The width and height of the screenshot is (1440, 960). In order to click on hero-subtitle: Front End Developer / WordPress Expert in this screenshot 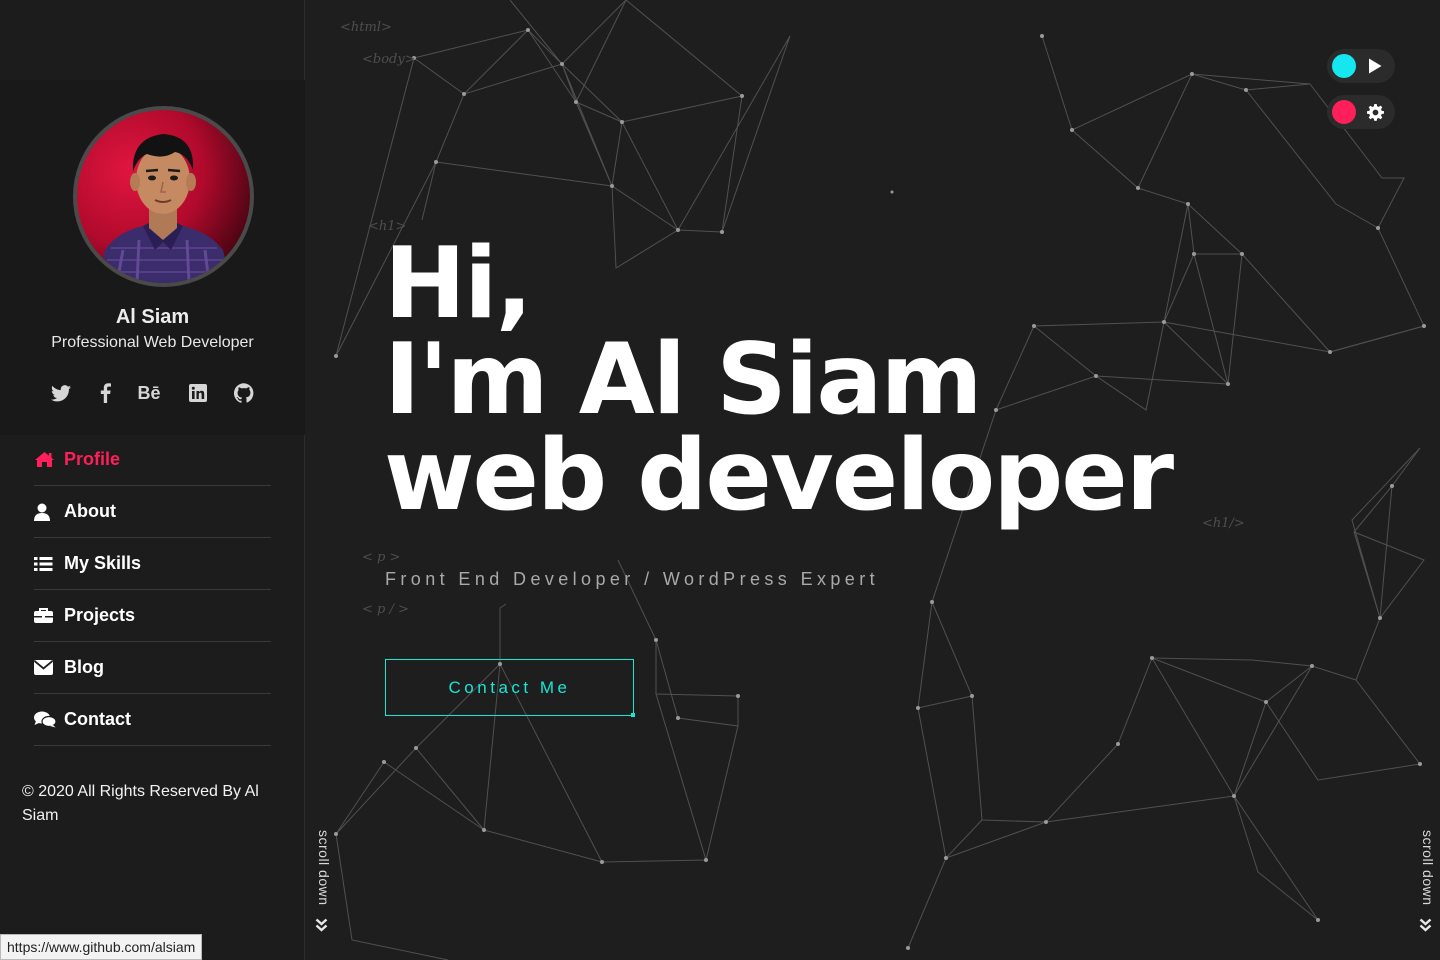, I will do `click(632, 579)`.